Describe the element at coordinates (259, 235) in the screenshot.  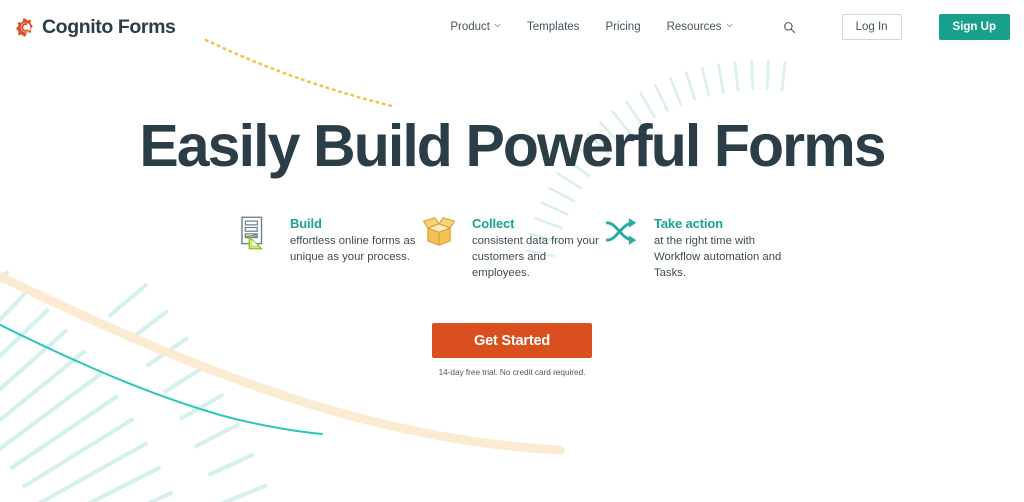
I see `form-document-icon` at that location.